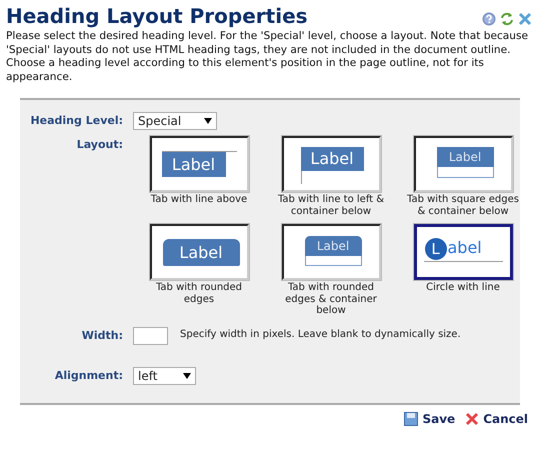 The height and width of the screenshot is (459, 544). What do you see at coordinates (268, 57) in the screenshot?
I see `description-text: Please select the desired heading level. For the 'Special' level, choose a layout. Note that because 'Special' layouts do not use HTML heading tags, they are not included in the document outline. Choose a heading level according to this element's position in the page outline, not for its appearance.` at bounding box center [268, 57].